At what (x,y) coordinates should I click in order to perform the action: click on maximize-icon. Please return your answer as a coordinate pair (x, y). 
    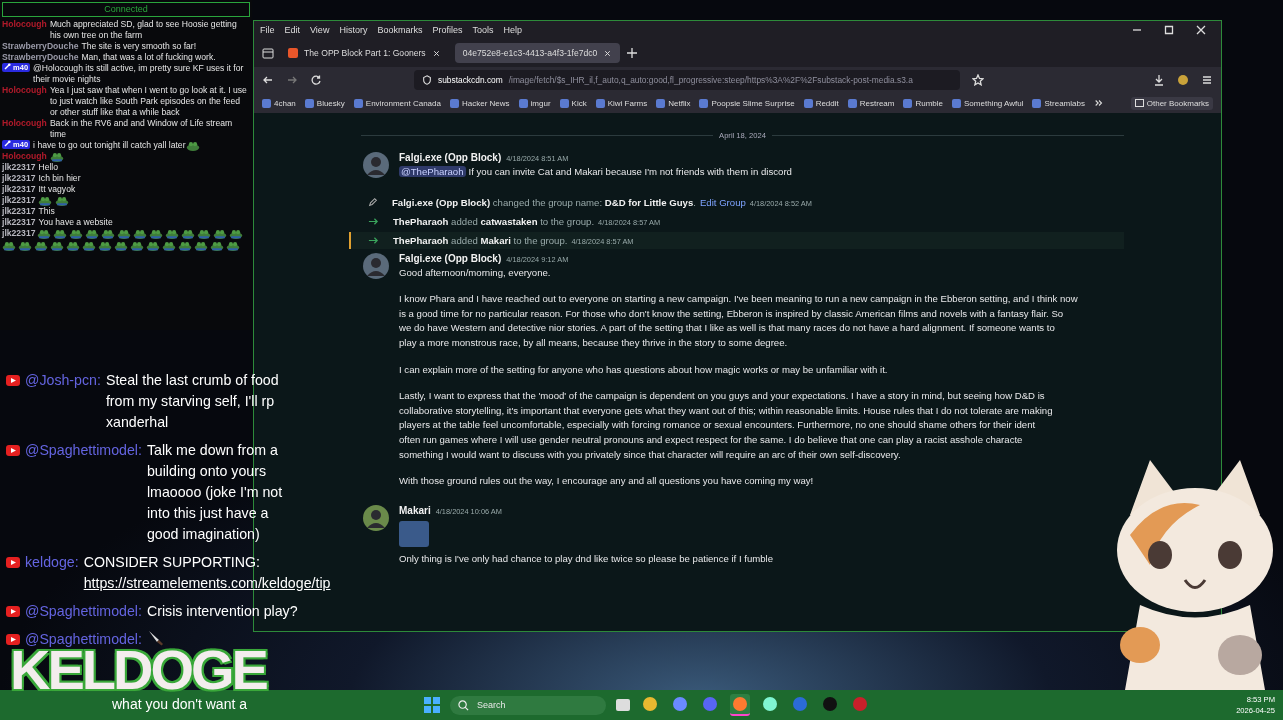
    Looking at the image, I should click on (1169, 30).